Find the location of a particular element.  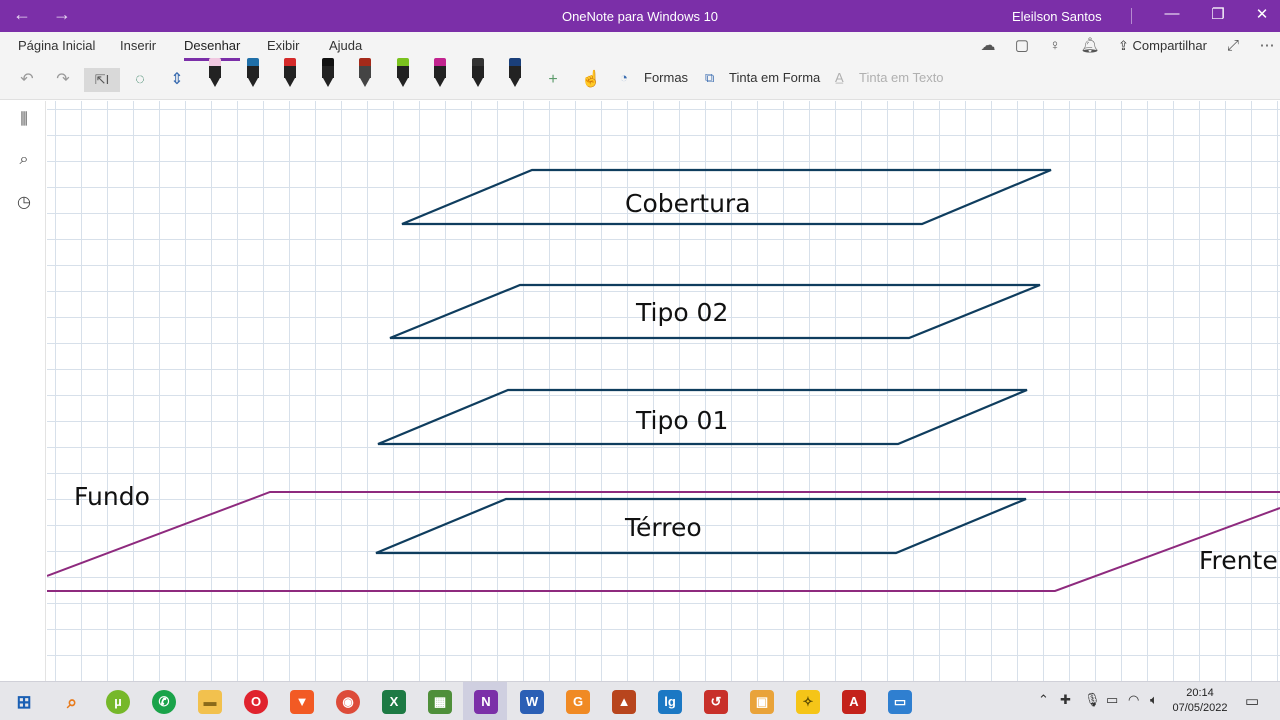

pen-magenta-icon is located at coordinates (440, 74).